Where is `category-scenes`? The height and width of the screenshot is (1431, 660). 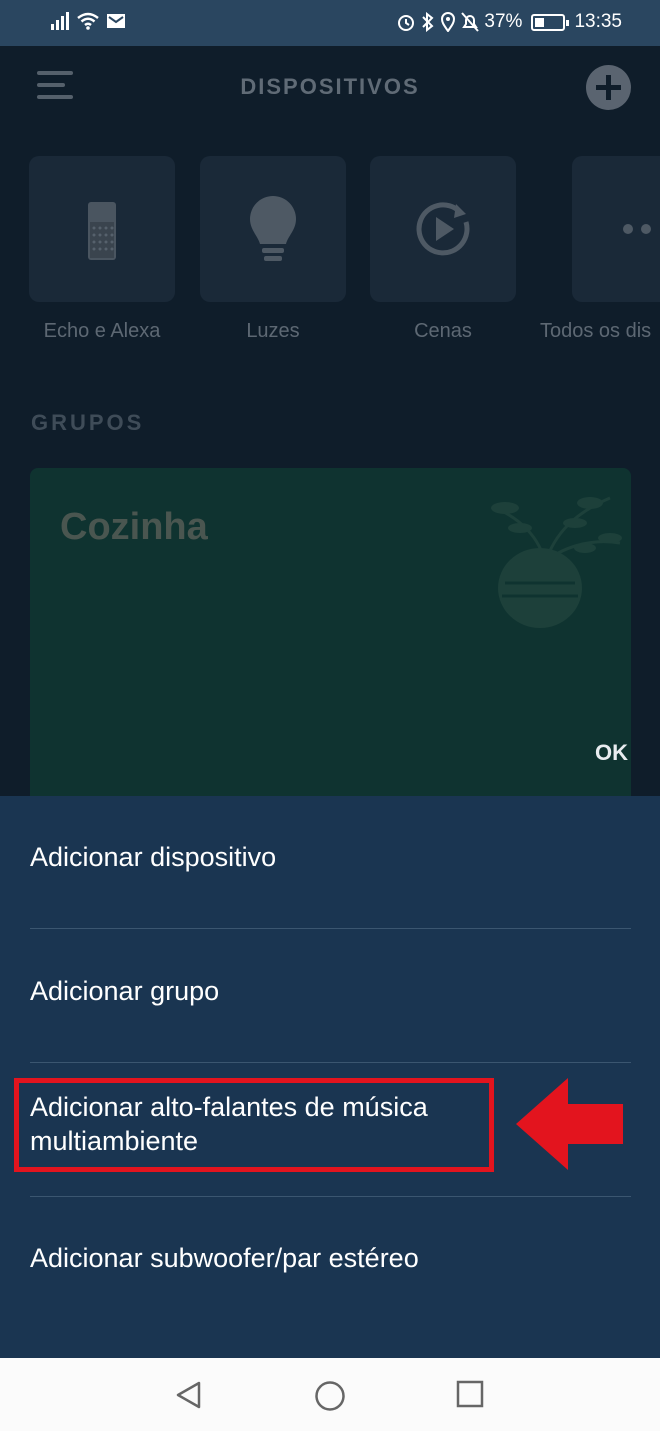
category-scenes is located at coordinates (443, 229).